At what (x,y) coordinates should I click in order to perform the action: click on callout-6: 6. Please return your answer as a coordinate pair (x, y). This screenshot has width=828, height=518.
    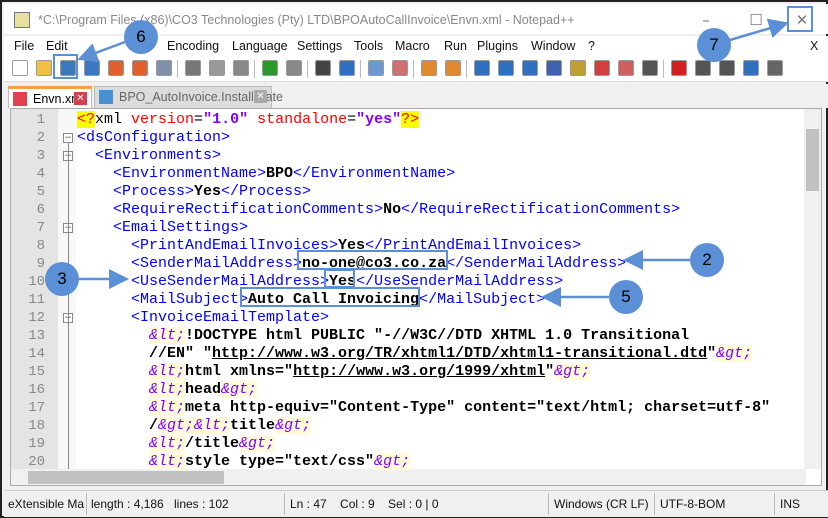
    Looking at the image, I should click on (141, 37).